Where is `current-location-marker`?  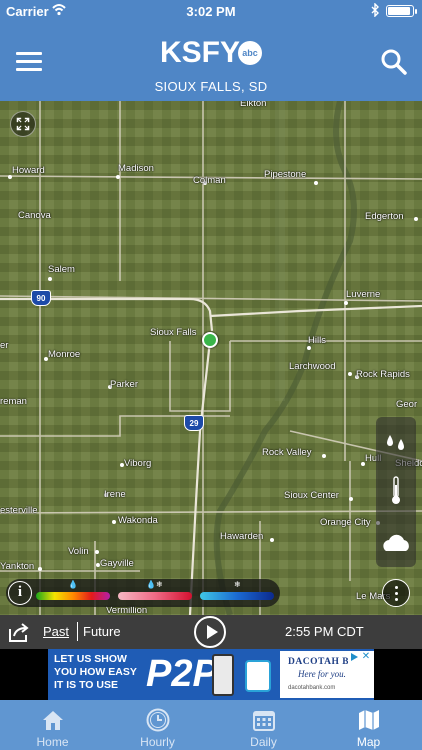
current-location-marker is located at coordinates (210, 340).